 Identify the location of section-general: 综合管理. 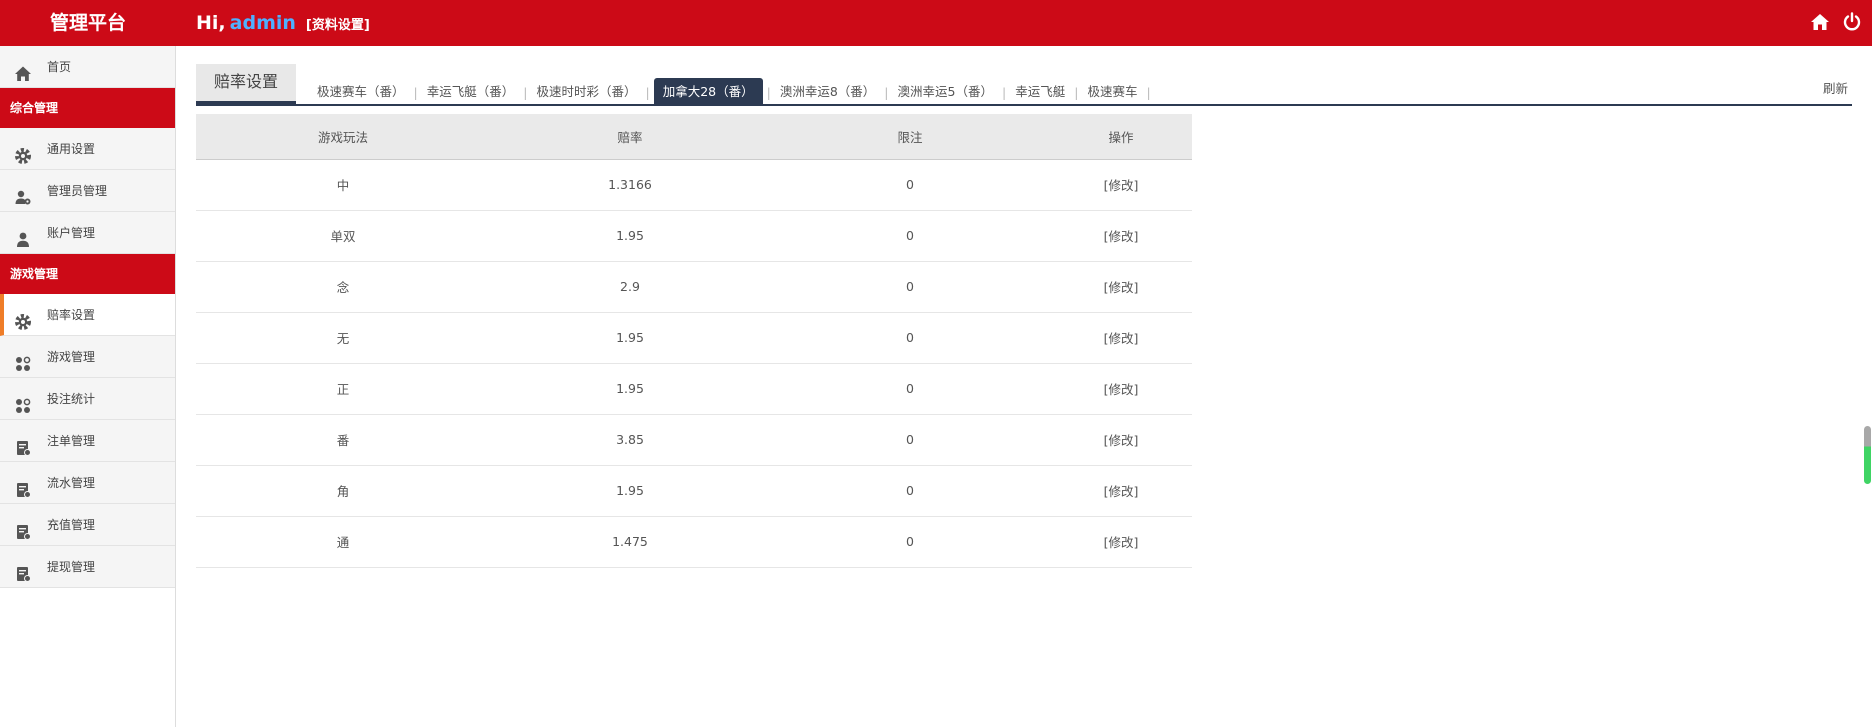
(87, 108).